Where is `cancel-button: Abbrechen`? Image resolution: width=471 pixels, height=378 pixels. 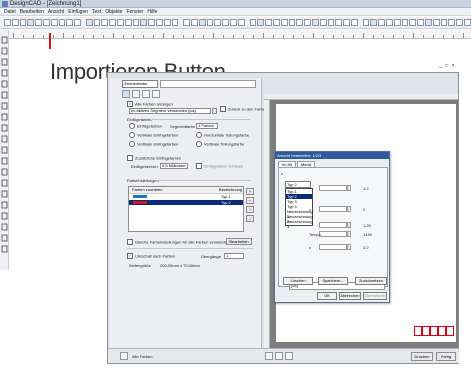
cancel-button: Abbrechen is located at coordinates (350, 296).